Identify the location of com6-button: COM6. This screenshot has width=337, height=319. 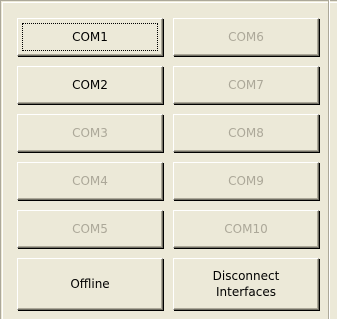
(246, 37).